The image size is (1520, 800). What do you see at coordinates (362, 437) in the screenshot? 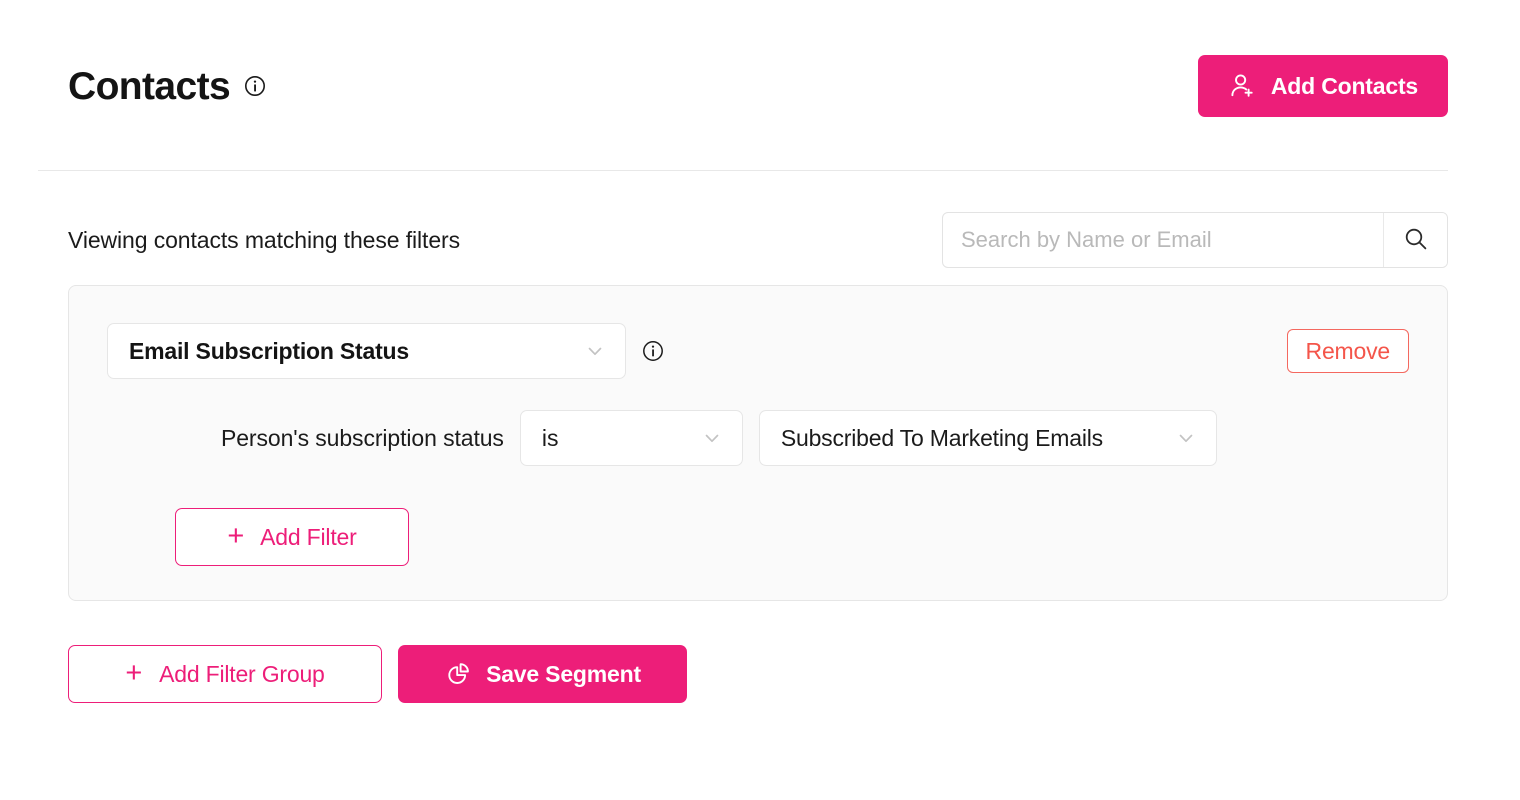
I see `condition-label: Person's subscription status` at bounding box center [362, 437].